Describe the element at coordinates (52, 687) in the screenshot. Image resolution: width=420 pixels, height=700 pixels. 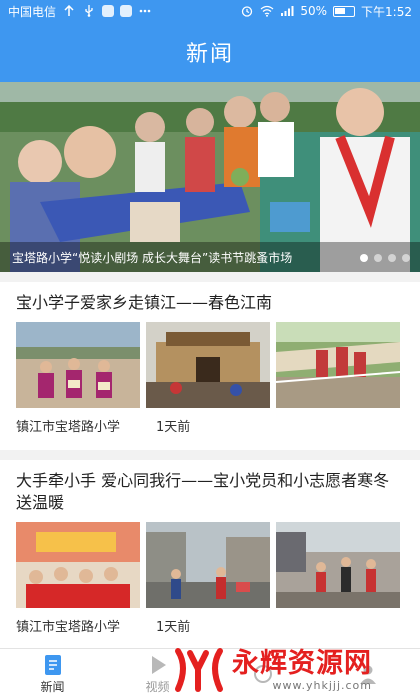
I see `tab-label: 新闻` at that location.